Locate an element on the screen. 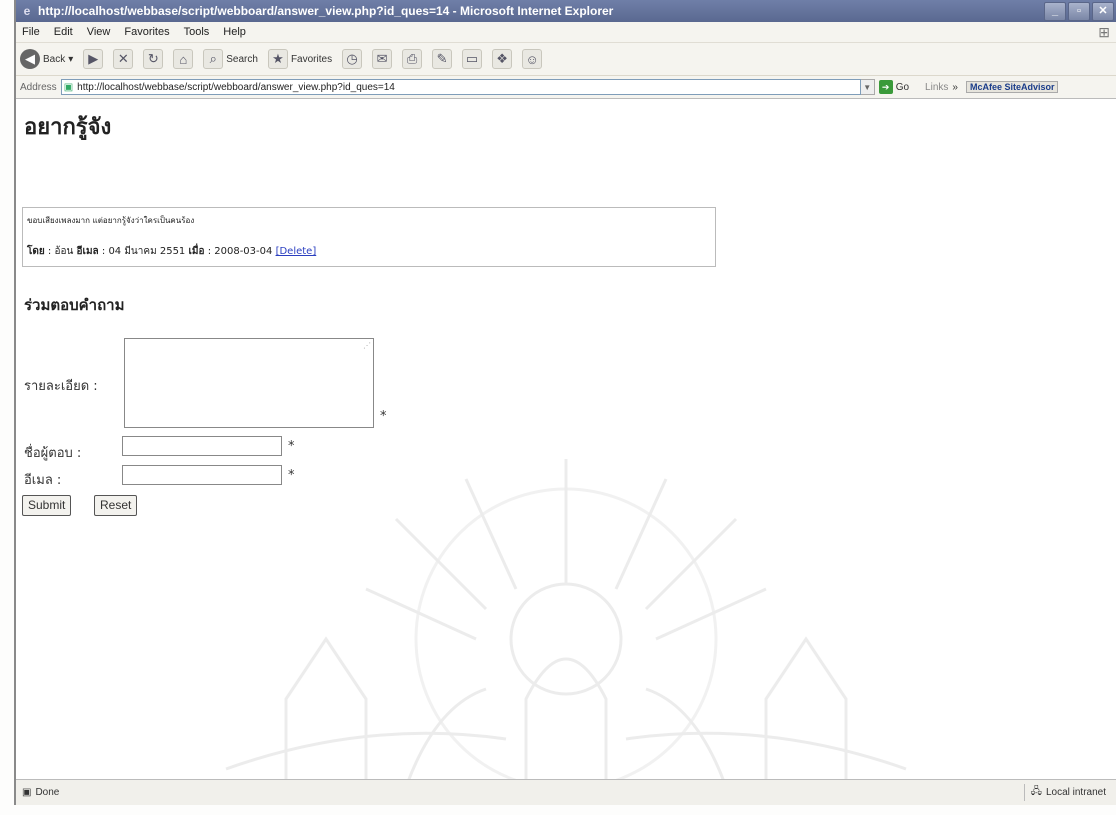 The image size is (1116, 815). go-label: Go is located at coordinates (902, 87).